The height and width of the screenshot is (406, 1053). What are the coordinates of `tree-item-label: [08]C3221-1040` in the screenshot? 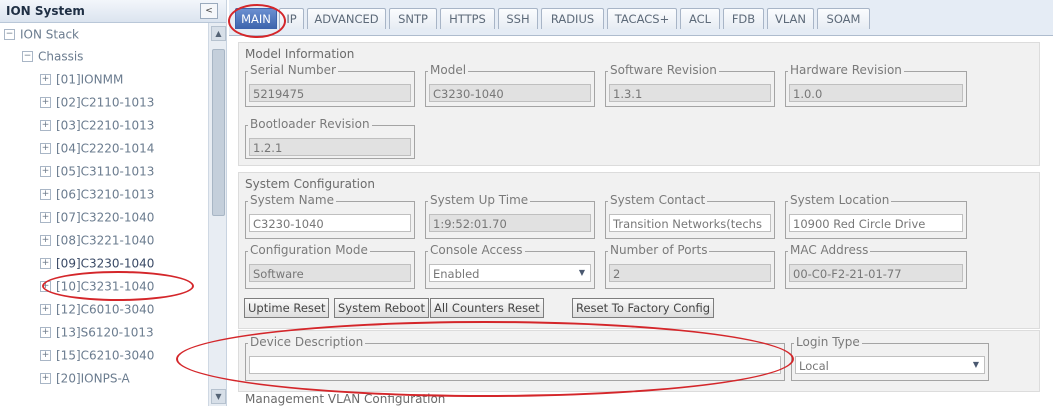 It's located at (105, 240).